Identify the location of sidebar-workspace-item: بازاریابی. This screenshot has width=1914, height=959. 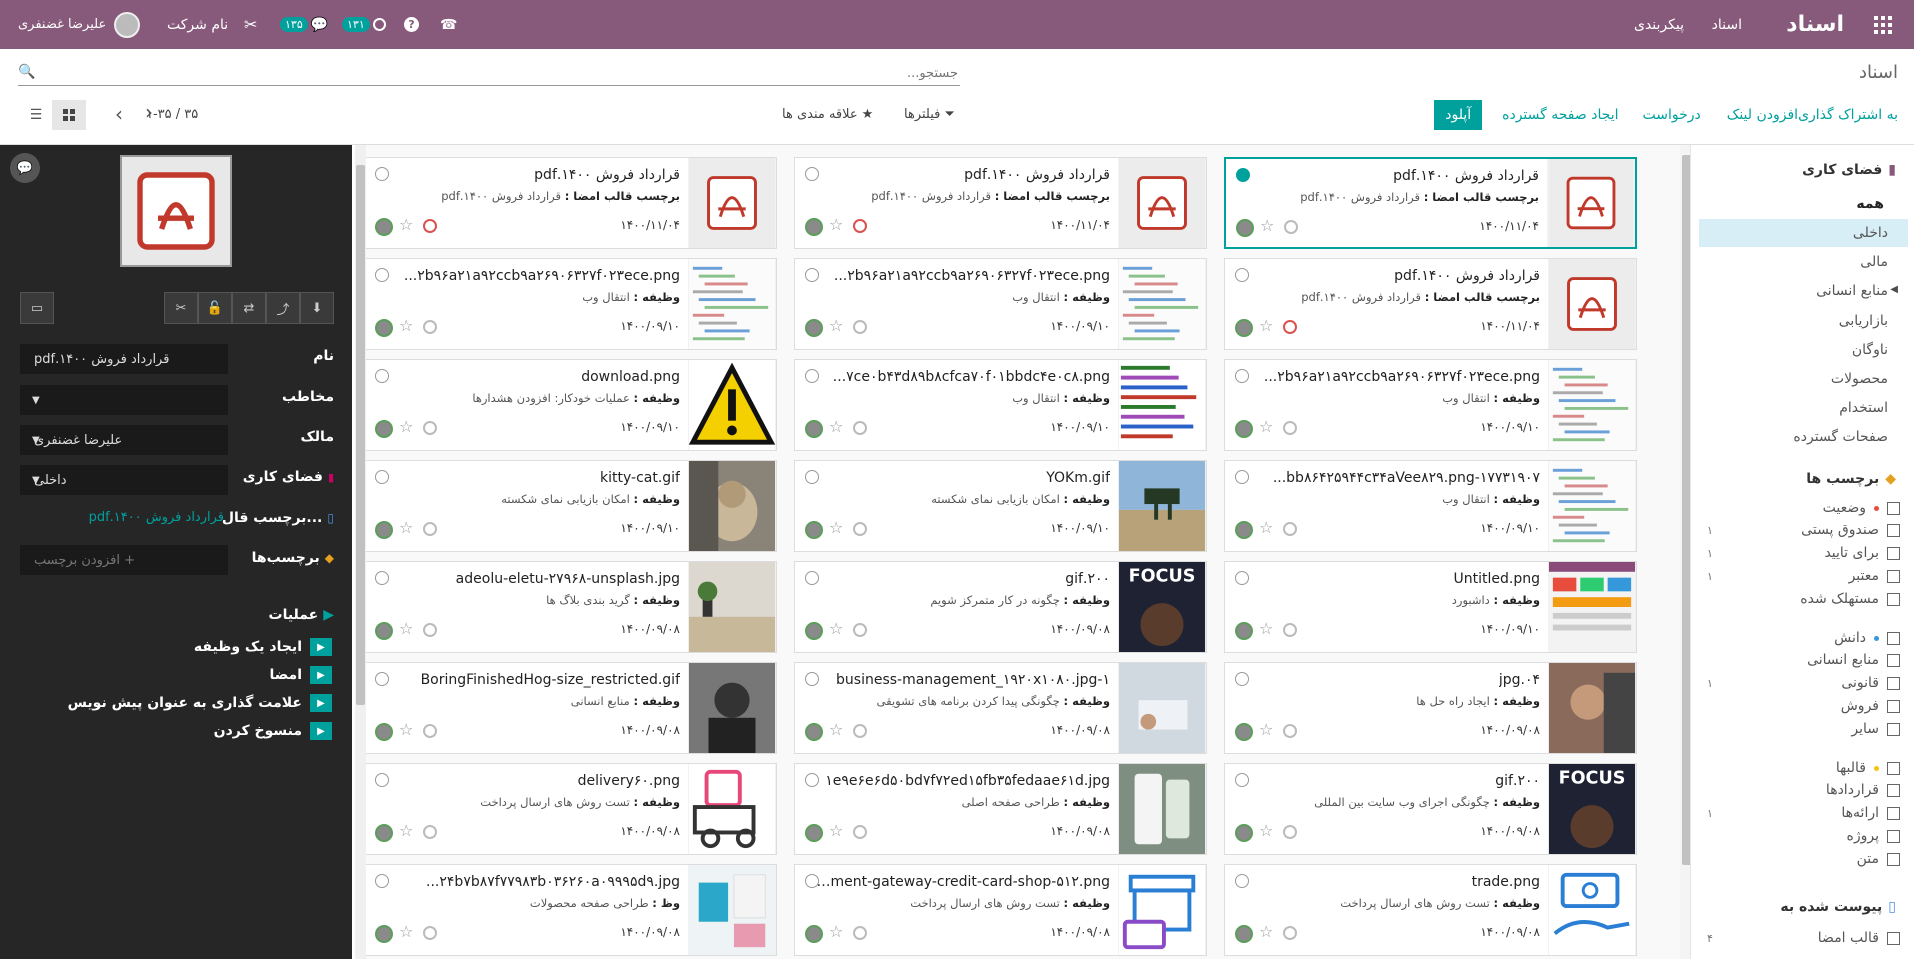
(1863, 321).